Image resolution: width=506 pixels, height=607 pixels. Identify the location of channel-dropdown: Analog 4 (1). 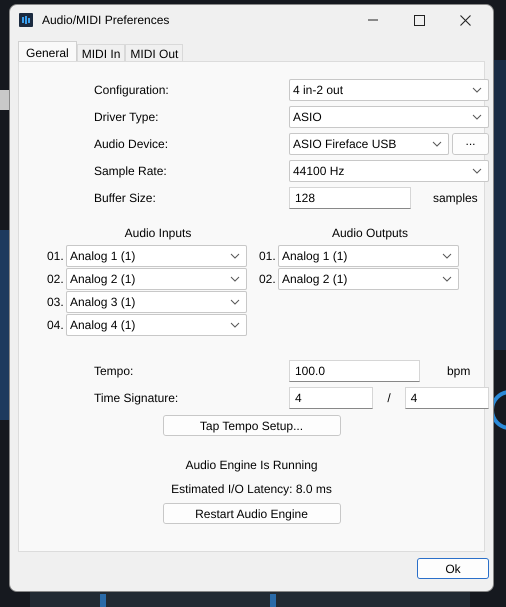
(156, 325).